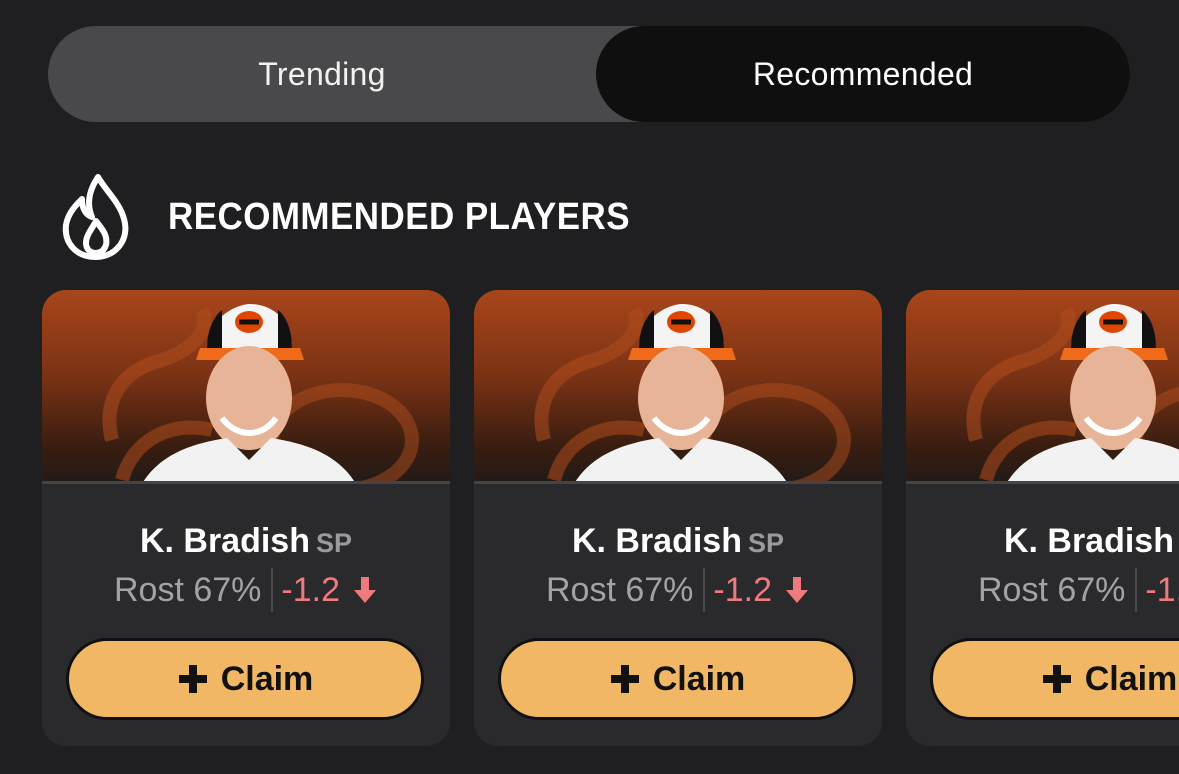 The image size is (1179, 774). Describe the element at coordinates (399, 216) in the screenshot. I see `section-title: RECOMMENDED PLAYERS` at that location.